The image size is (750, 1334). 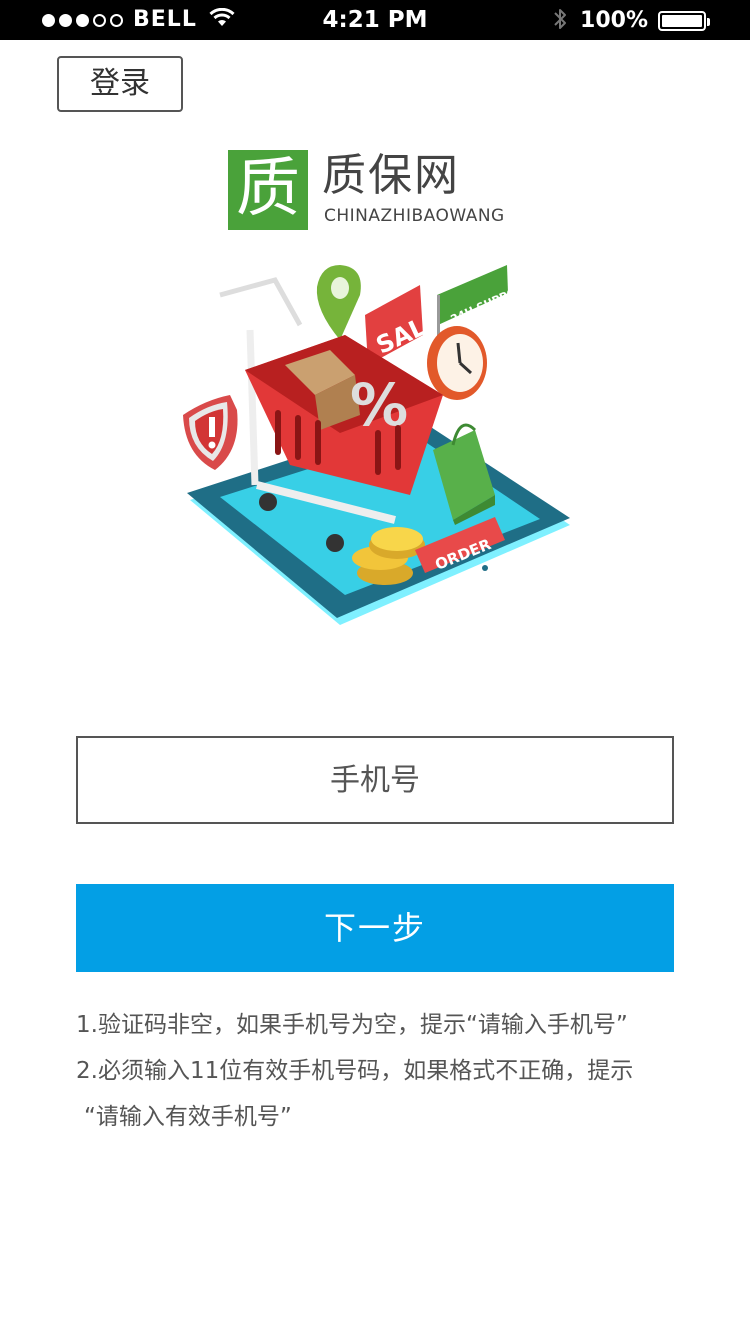 I want to click on note-line-3: “请输入有效手机号”, so click(x=188, y=1117).